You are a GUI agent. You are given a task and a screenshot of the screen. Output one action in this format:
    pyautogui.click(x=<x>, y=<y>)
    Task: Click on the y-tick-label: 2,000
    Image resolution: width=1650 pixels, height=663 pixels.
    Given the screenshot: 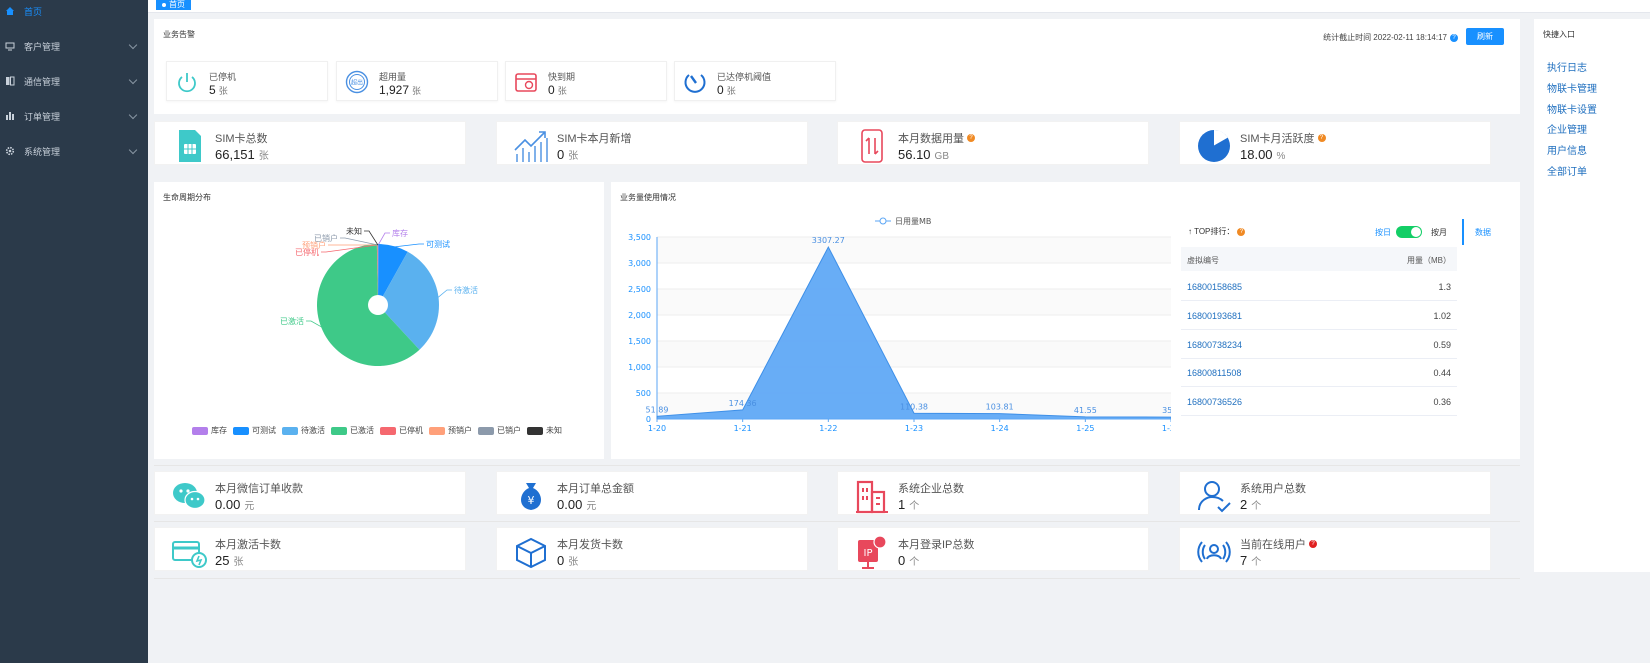 What is the action you would take?
    pyautogui.click(x=639, y=315)
    